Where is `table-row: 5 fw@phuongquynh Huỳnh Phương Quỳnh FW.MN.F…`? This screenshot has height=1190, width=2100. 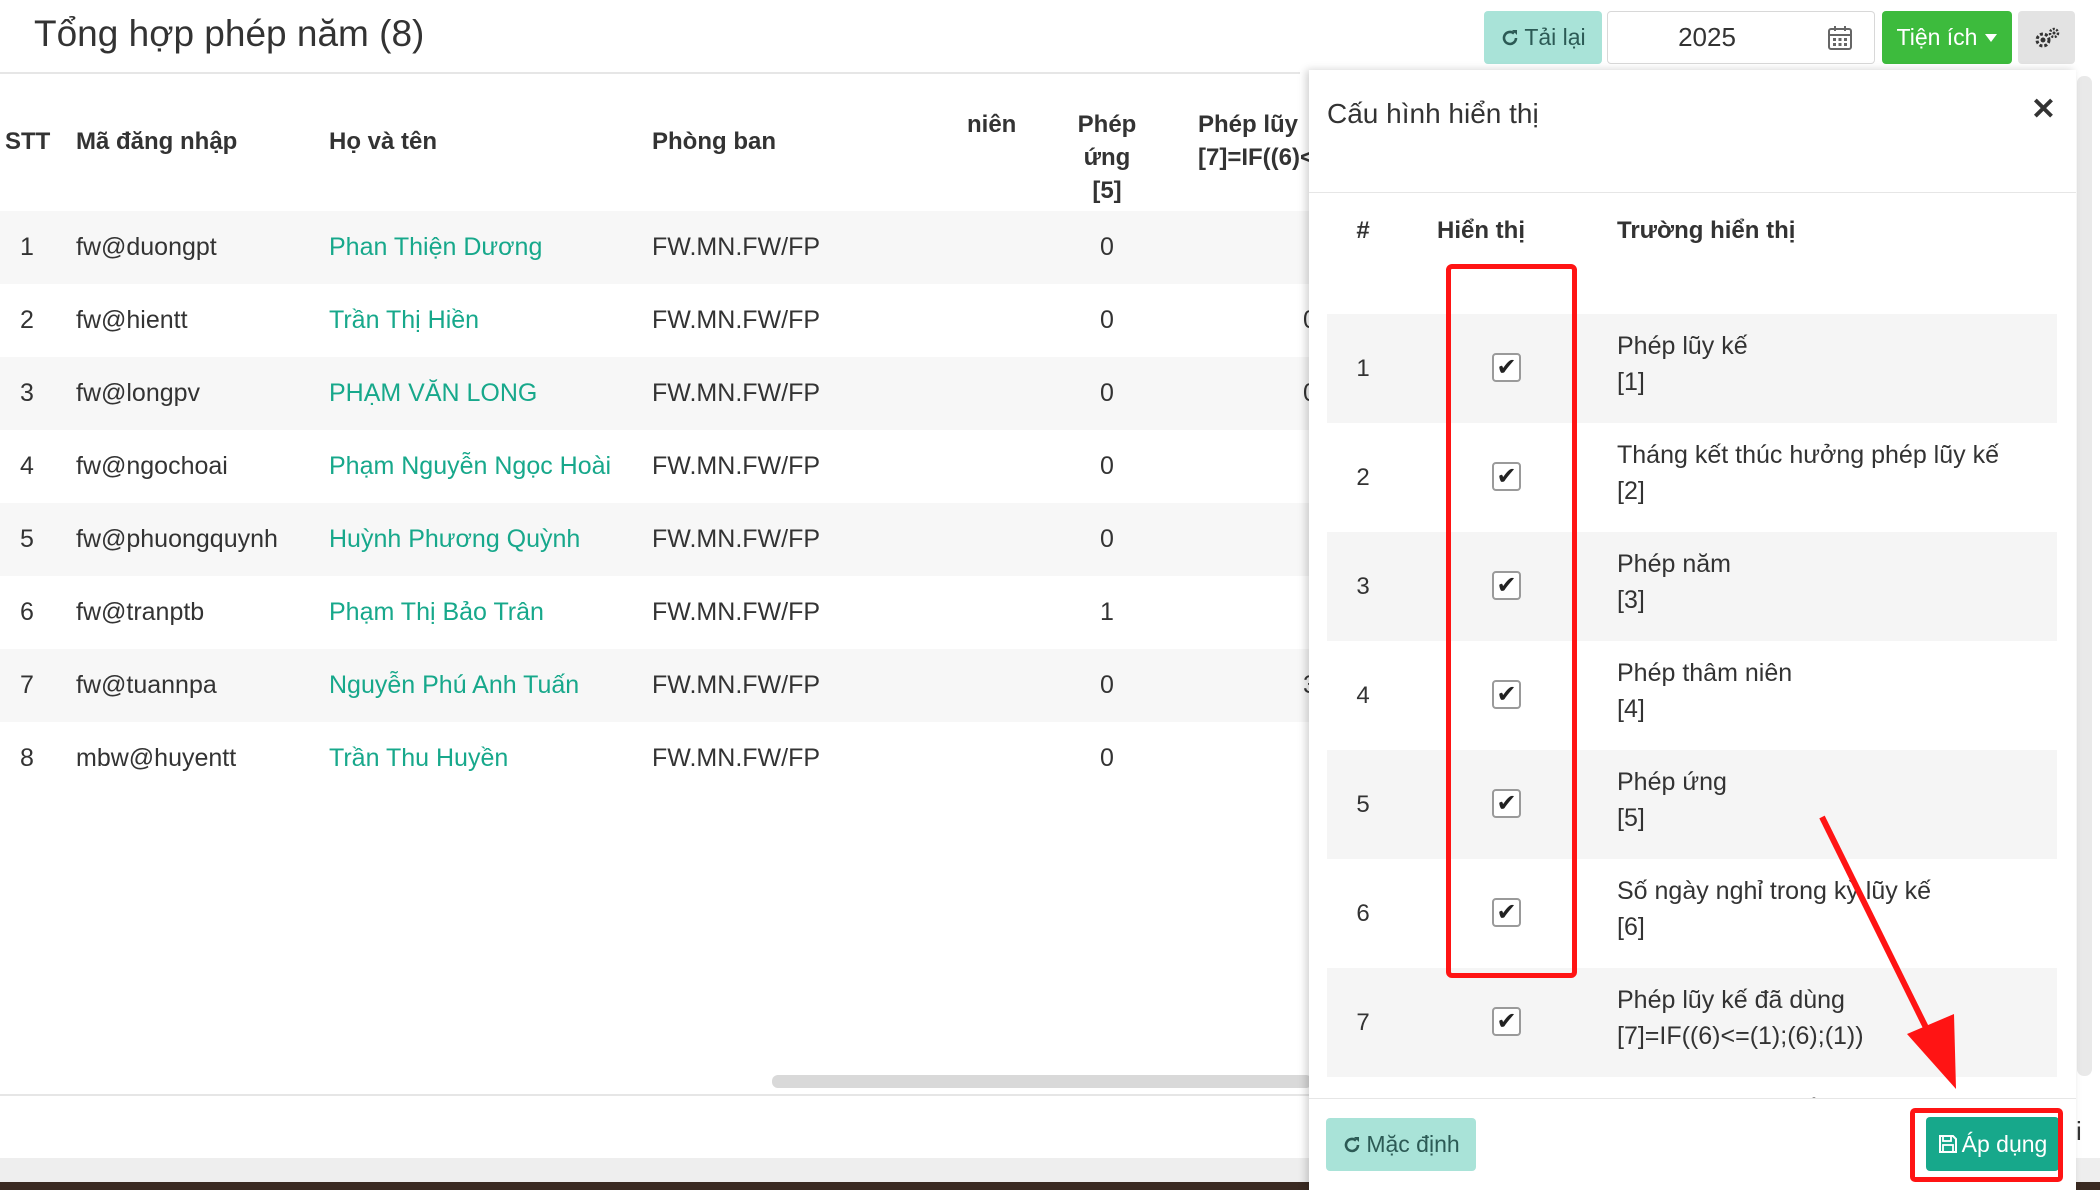
table-row: 5 fw@phuongquynh Huỳnh Phương Quỳnh FW.MN.F… is located at coordinates (655, 539).